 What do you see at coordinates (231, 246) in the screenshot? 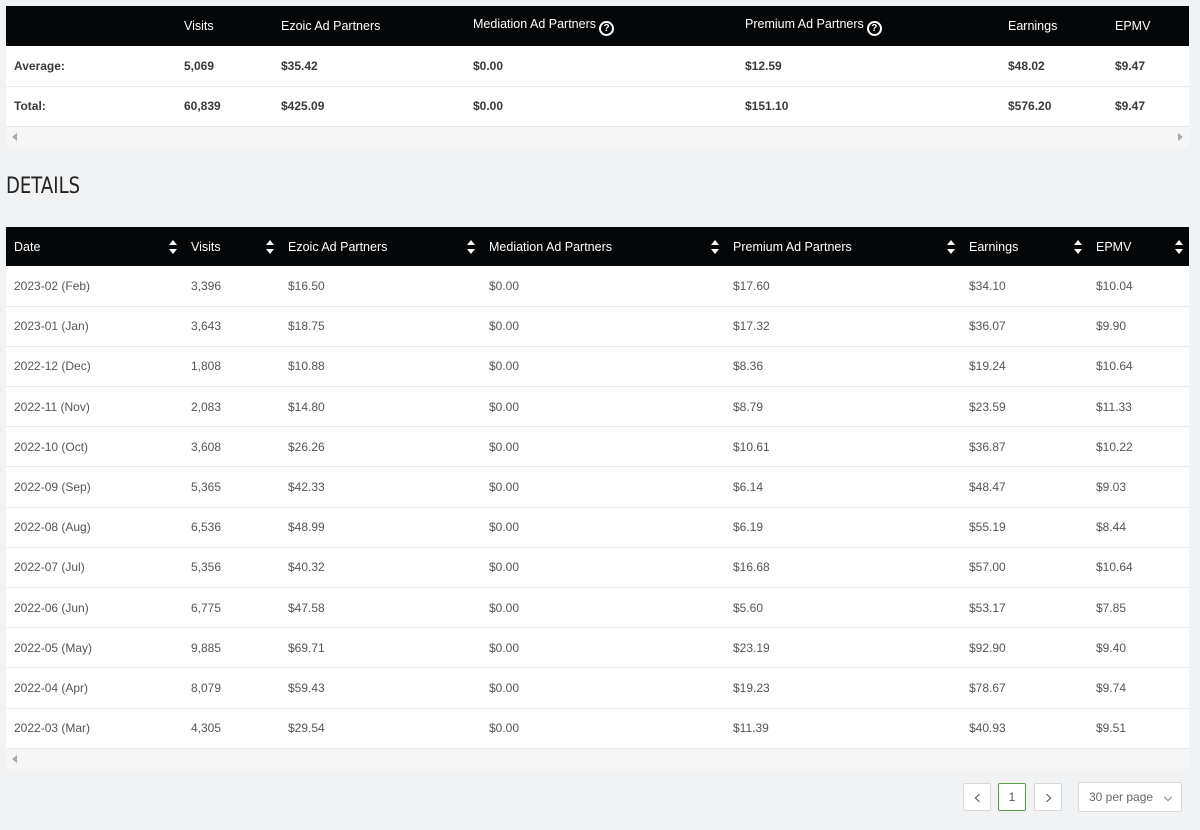
I see `column-header-visits: Visits` at bounding box center [231, 246].